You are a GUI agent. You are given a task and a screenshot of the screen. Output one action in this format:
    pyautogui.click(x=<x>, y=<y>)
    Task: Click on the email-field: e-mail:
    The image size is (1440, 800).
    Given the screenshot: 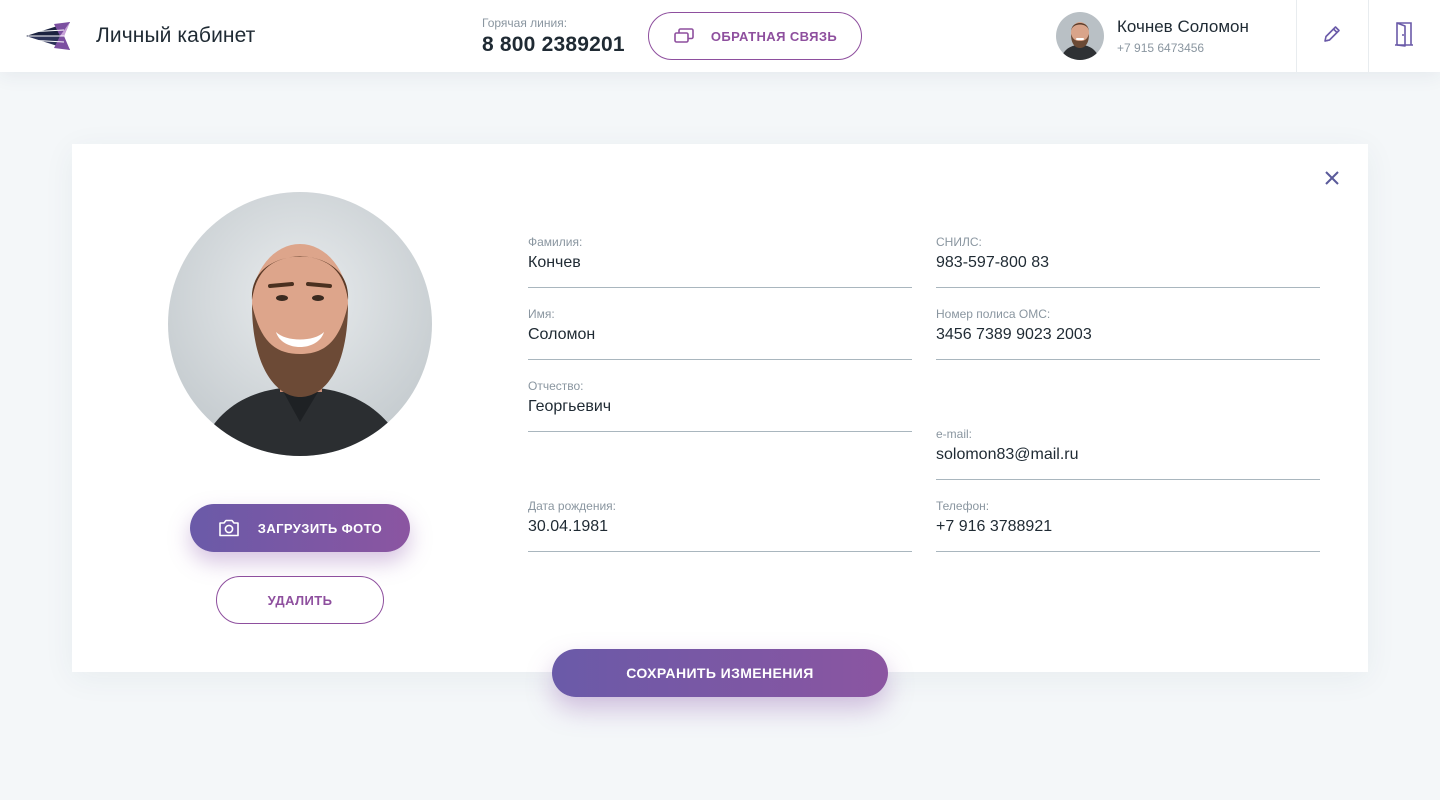 What is the action you would take?
    pyautogui.click(x=1128, y=444)
    